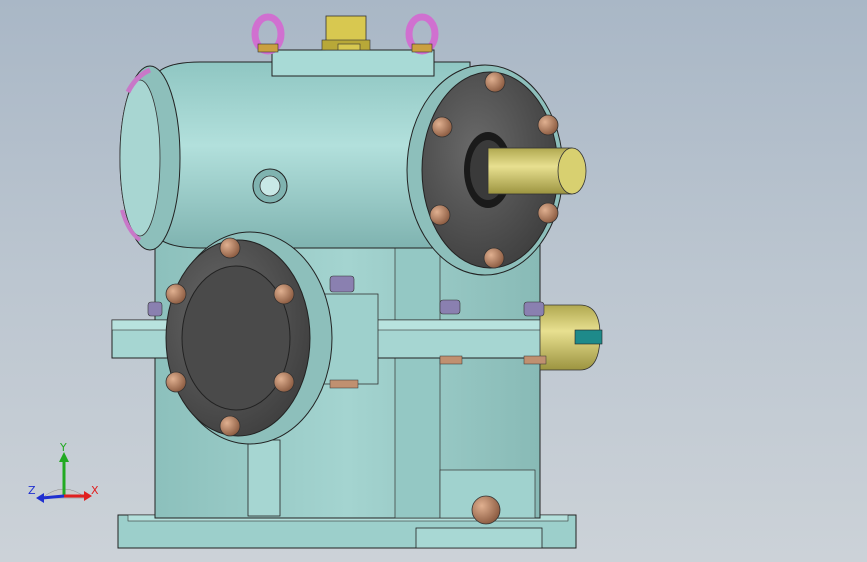  Describe the element at coordinates (249, 338) in the screenshot. I see `front-bearing-cover` at that location.